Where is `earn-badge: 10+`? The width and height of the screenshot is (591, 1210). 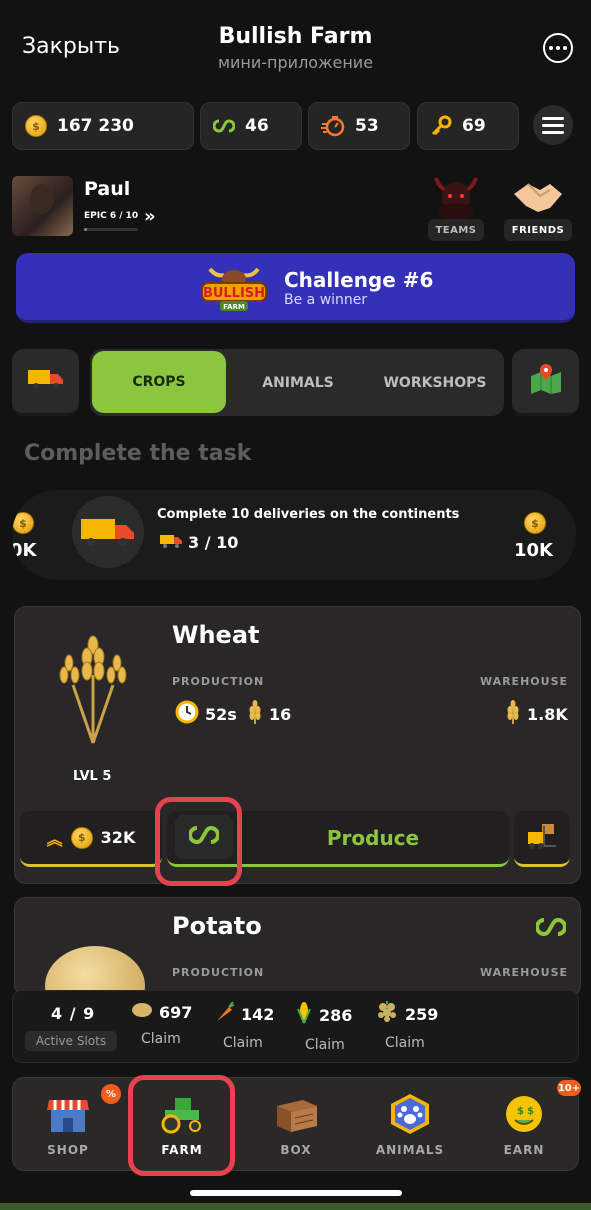 earn-badge: 10+ is located at coordinates (569, 1088).